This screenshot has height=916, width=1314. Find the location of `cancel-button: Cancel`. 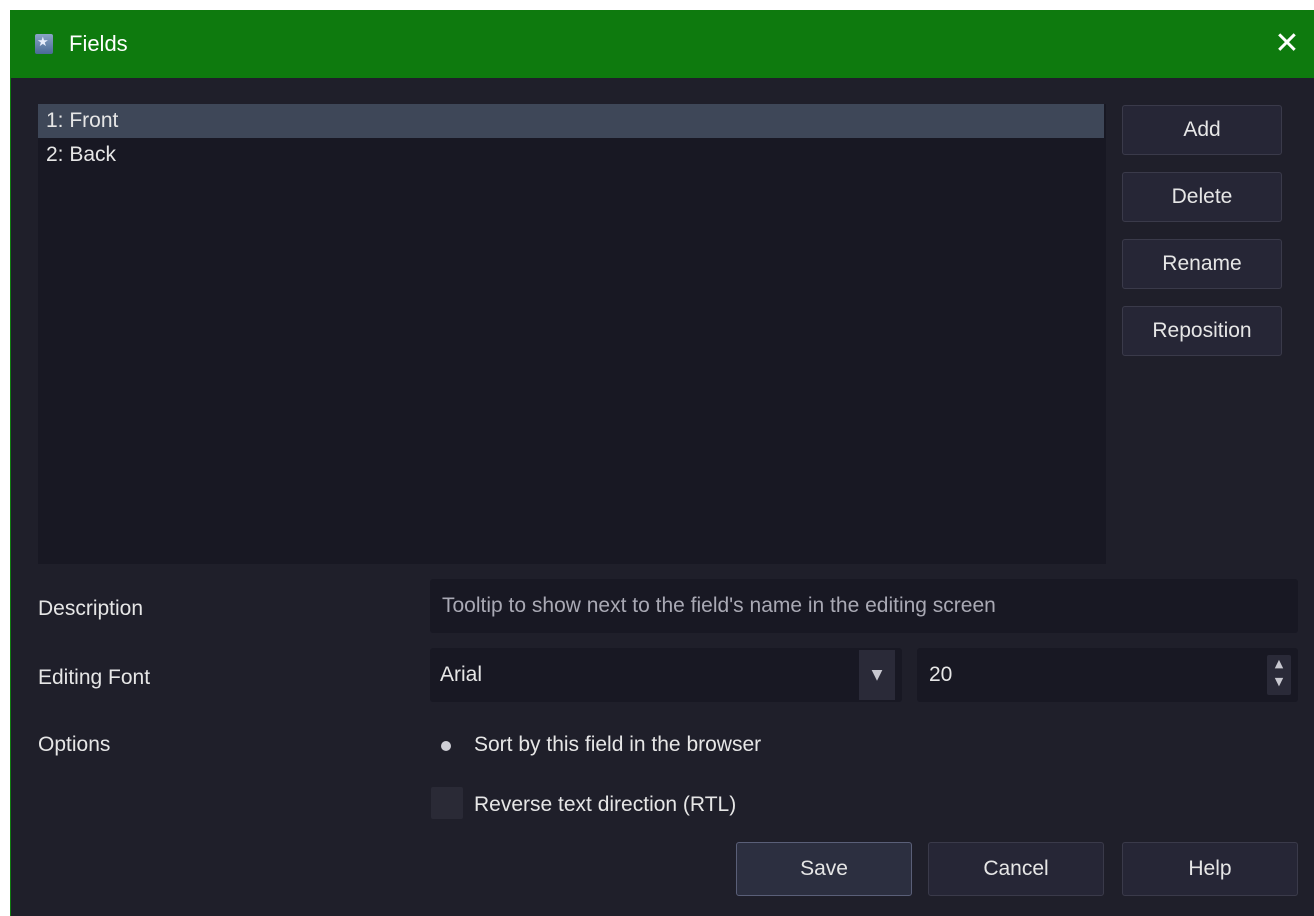

cancel-button: Cancel is located at coordinates (1016, 869).